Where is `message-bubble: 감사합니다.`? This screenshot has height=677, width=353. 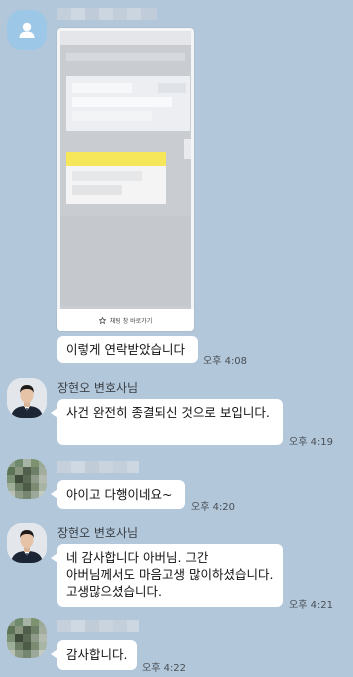
message-bubble: 감사합니다. is located at coordinates (94, 655).